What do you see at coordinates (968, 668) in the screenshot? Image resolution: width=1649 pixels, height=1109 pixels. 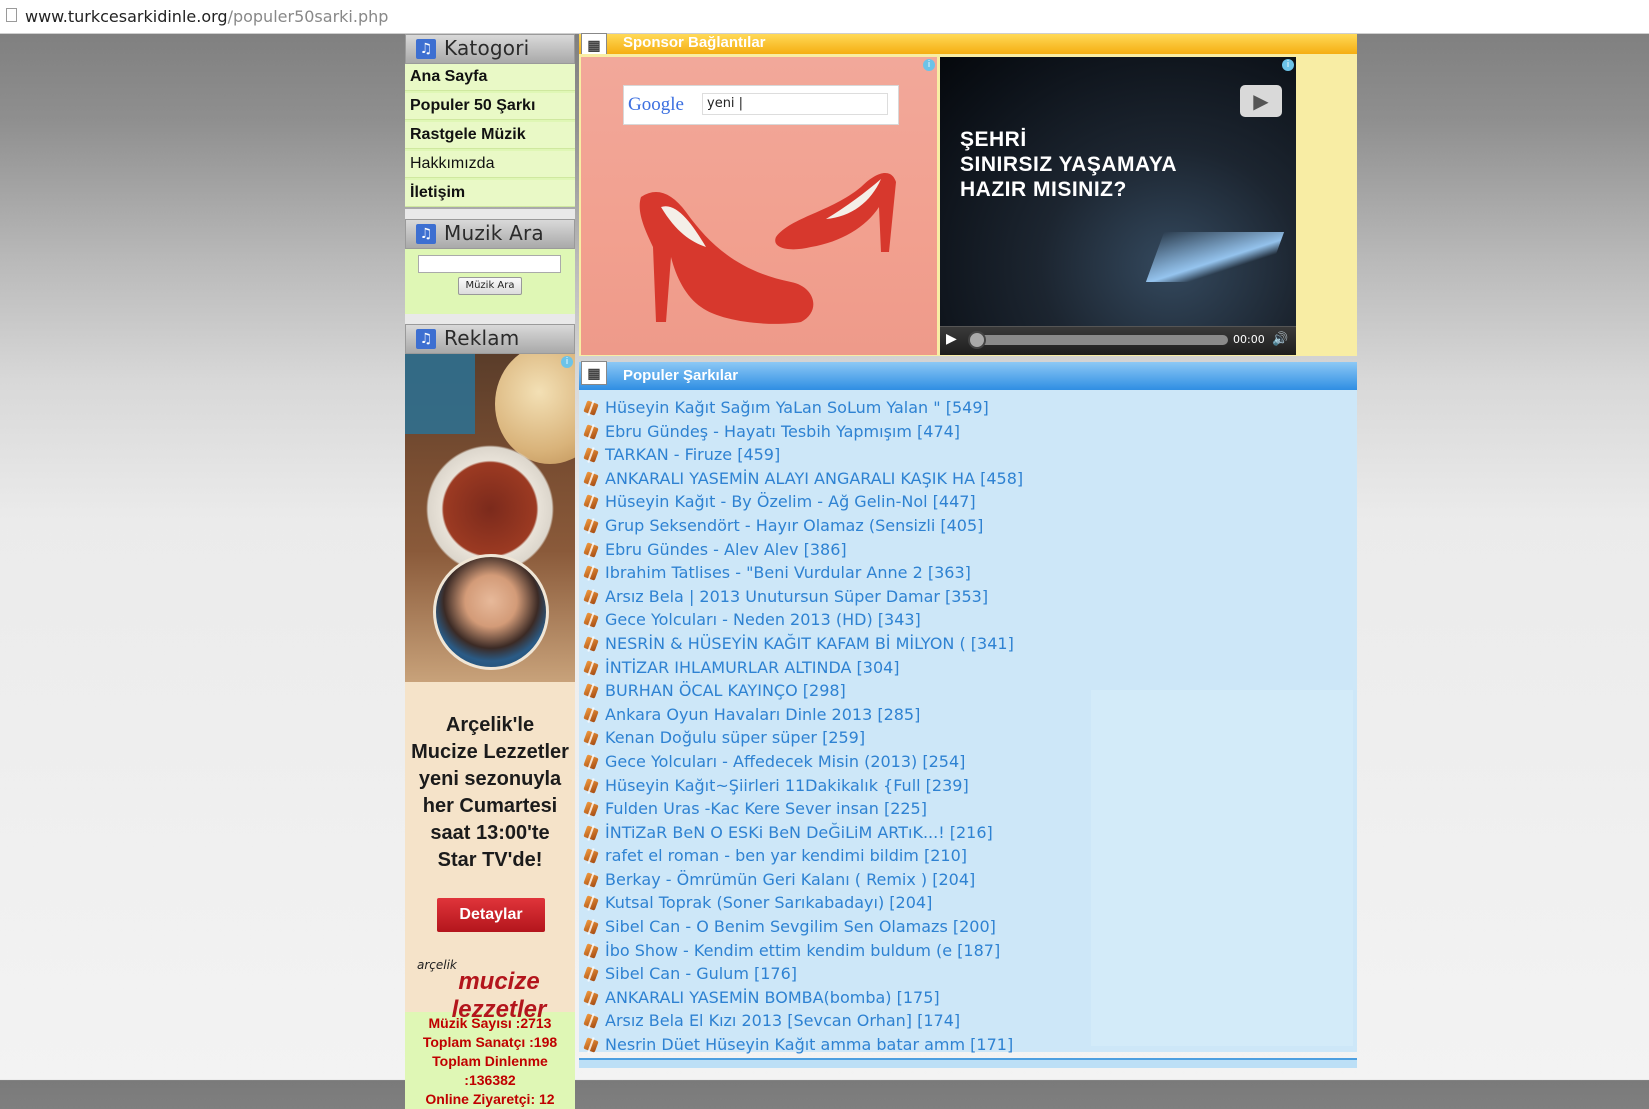 I see `song-link: İNTİZAR IHLAMURLAR ALTINDA [304]` at bounding box center [968, 668].